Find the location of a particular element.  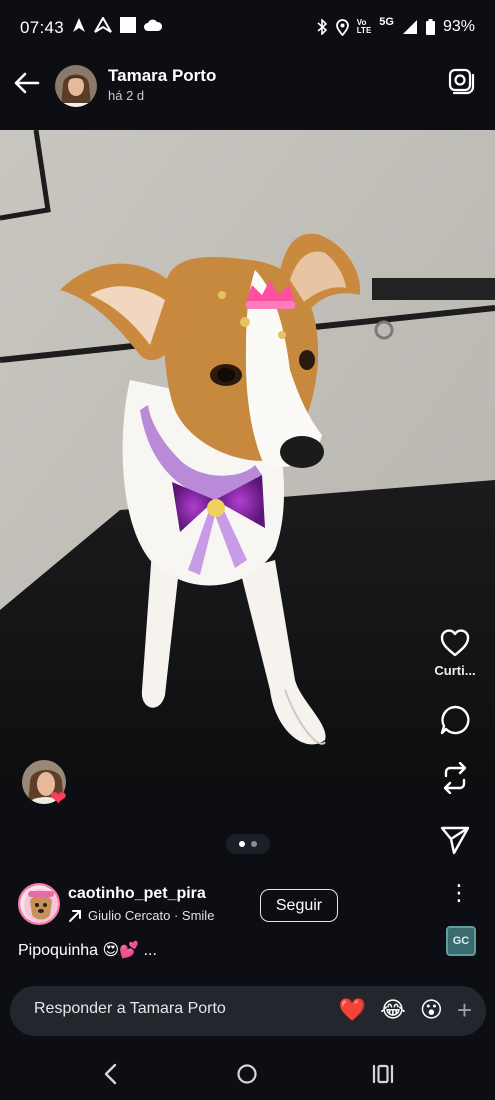

battery-percent: 93% is located at coordinates (458, 26).